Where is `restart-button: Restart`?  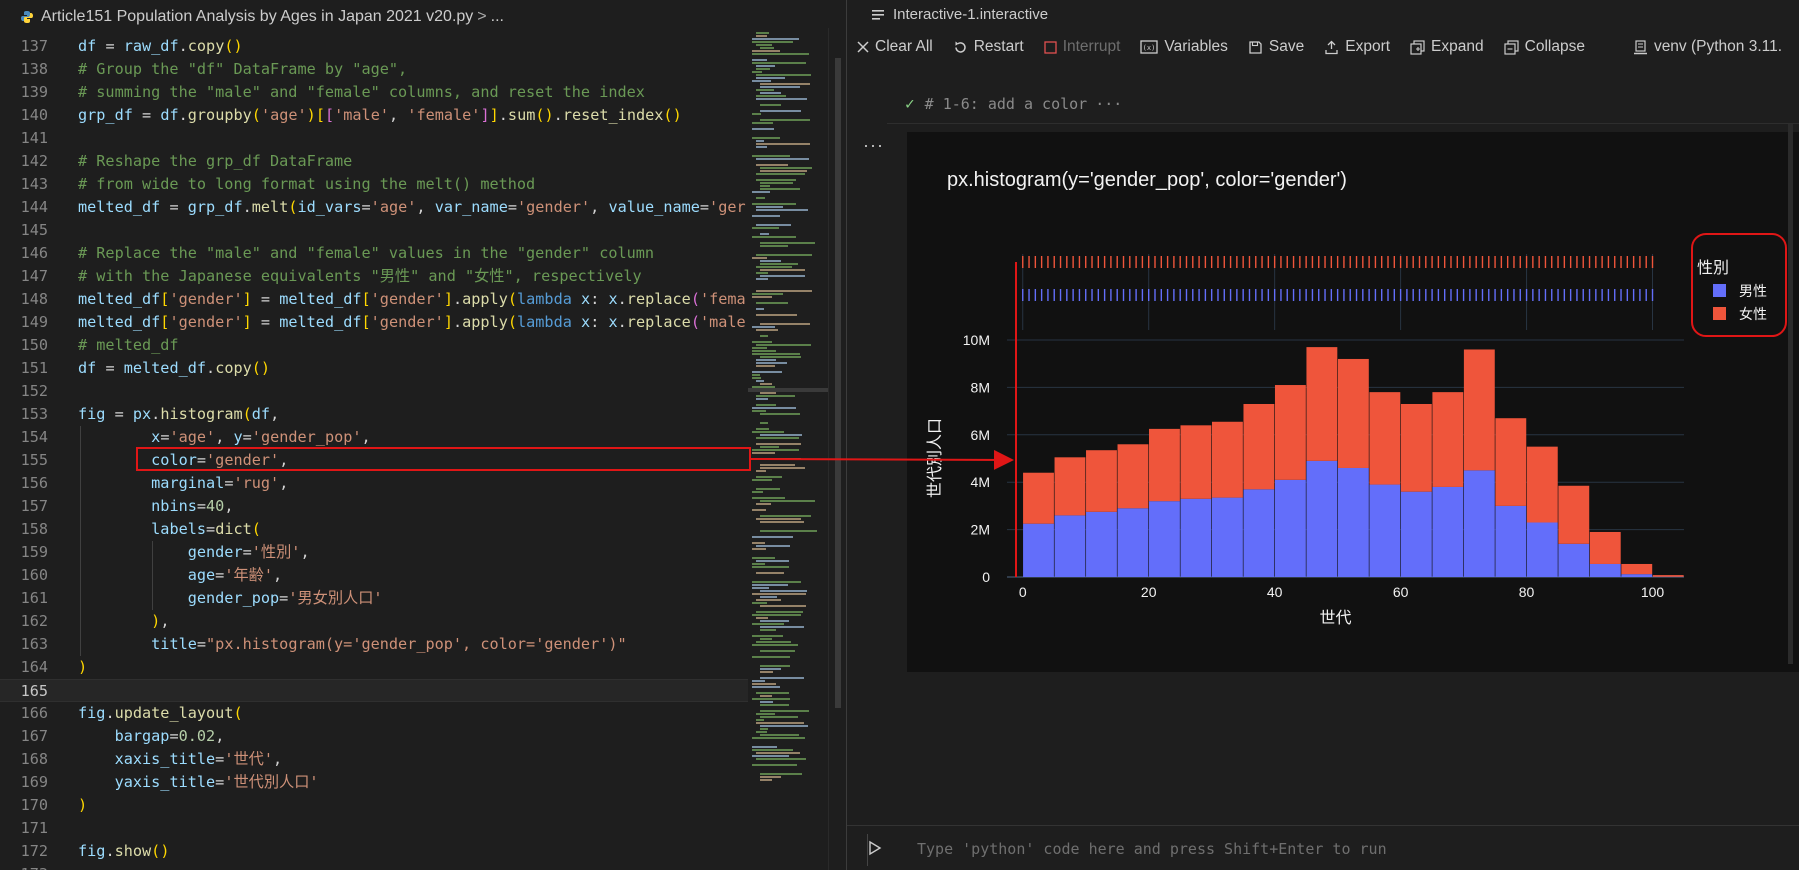 restart-button: Restart is located at coordinates (988, 47).